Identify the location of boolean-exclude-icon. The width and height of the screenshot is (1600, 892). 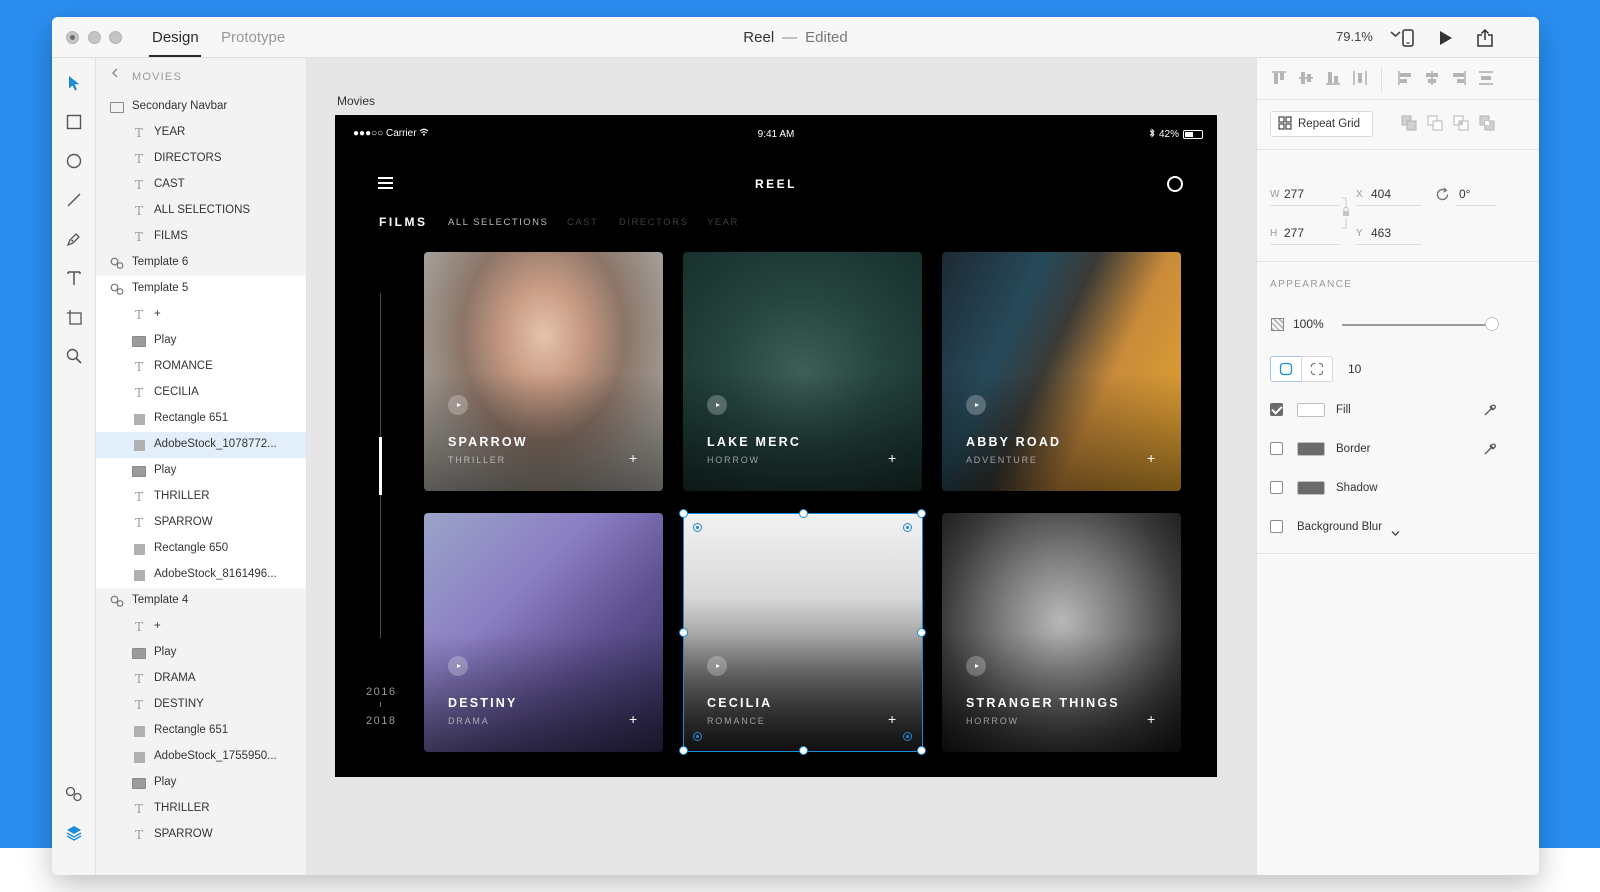
(1487, 123).